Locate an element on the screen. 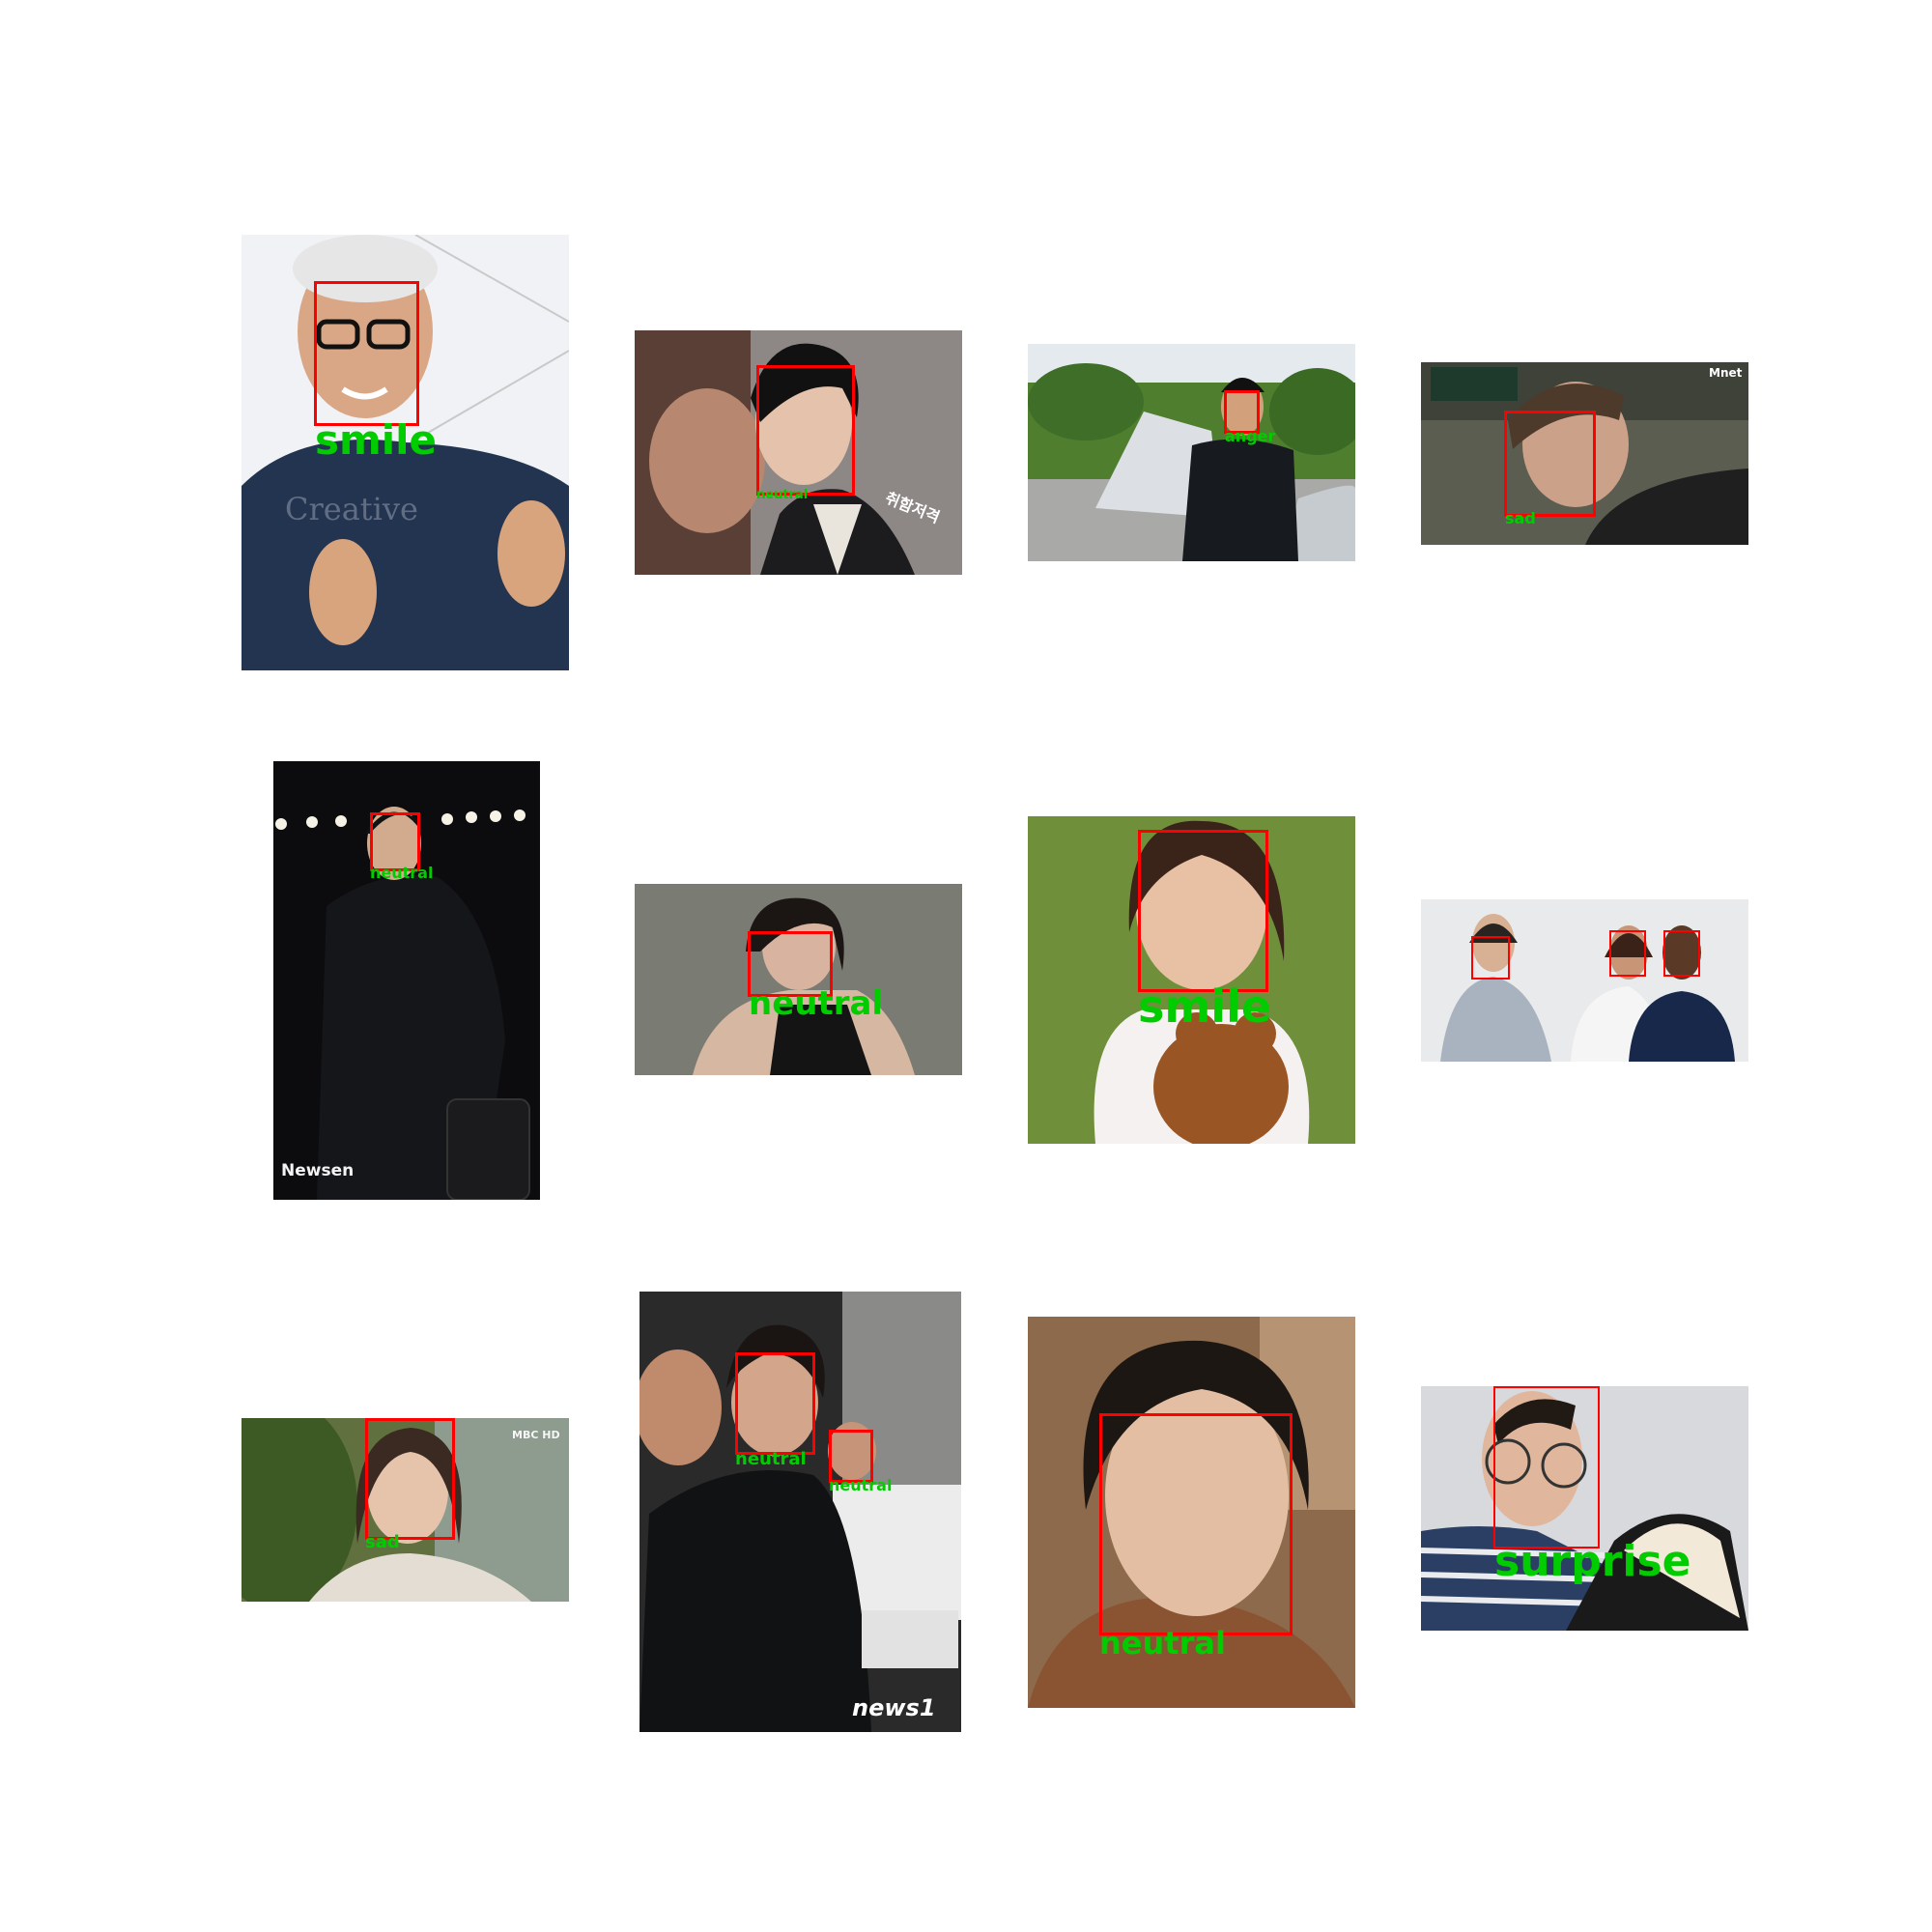 Image resolution: width=1932 pixels, height=1932 pixels. photo-three-people-with-glasses is located at coordinates (1584, 980).